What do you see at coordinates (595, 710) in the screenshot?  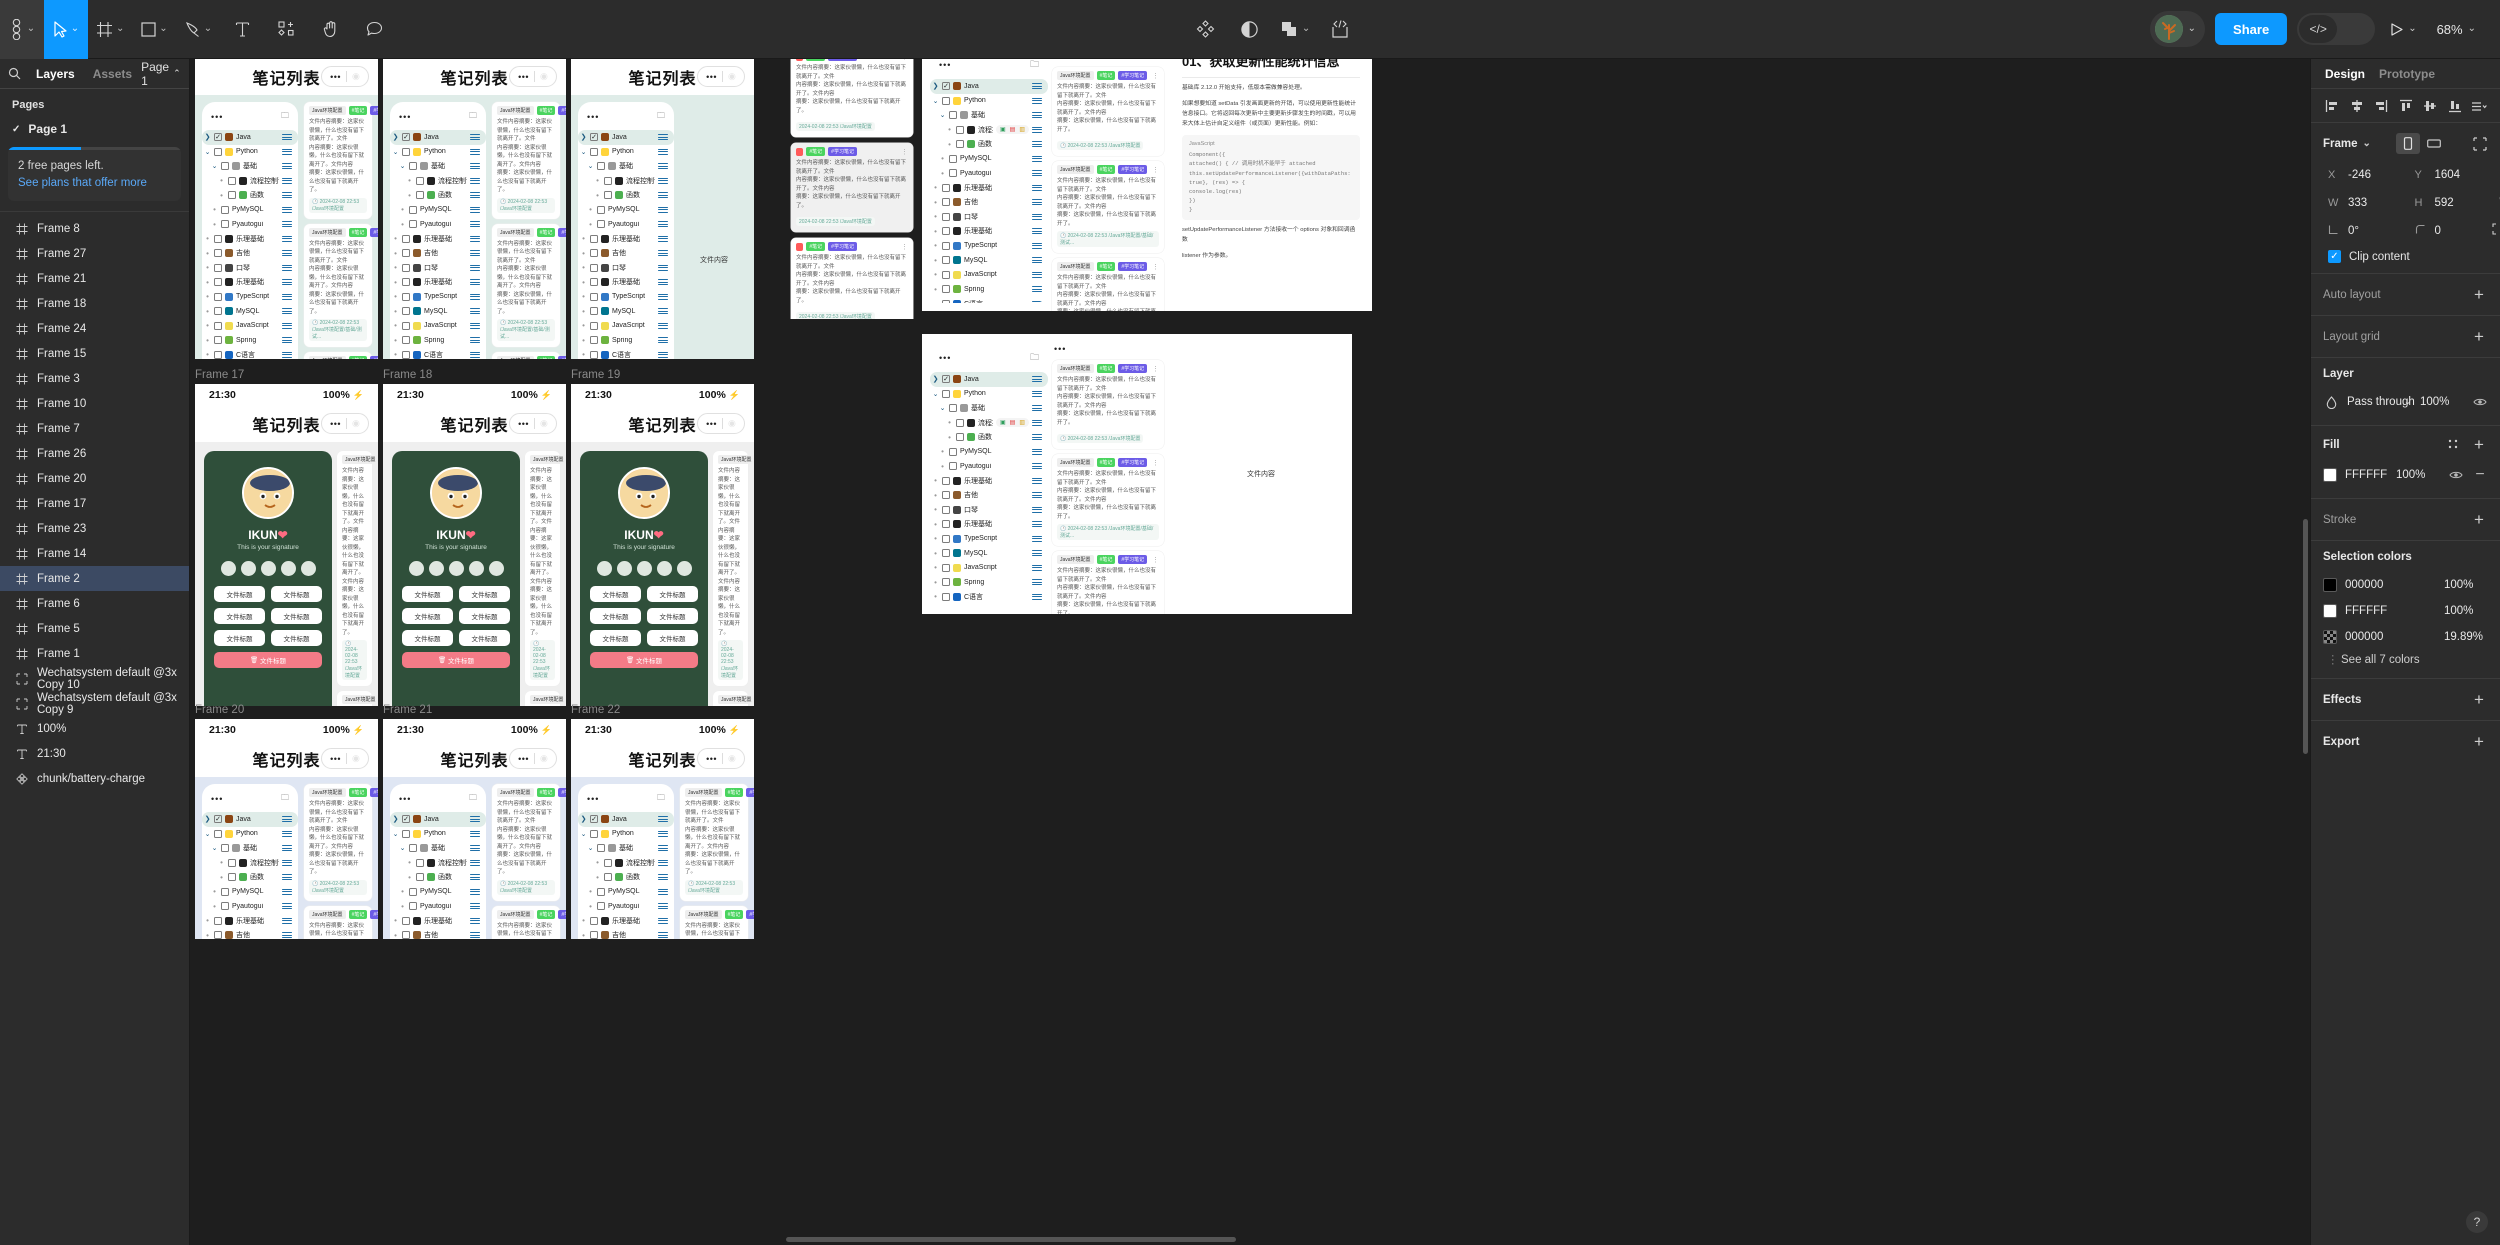 I see `frame-label: Frame 22` at bounding box center [595, 710].